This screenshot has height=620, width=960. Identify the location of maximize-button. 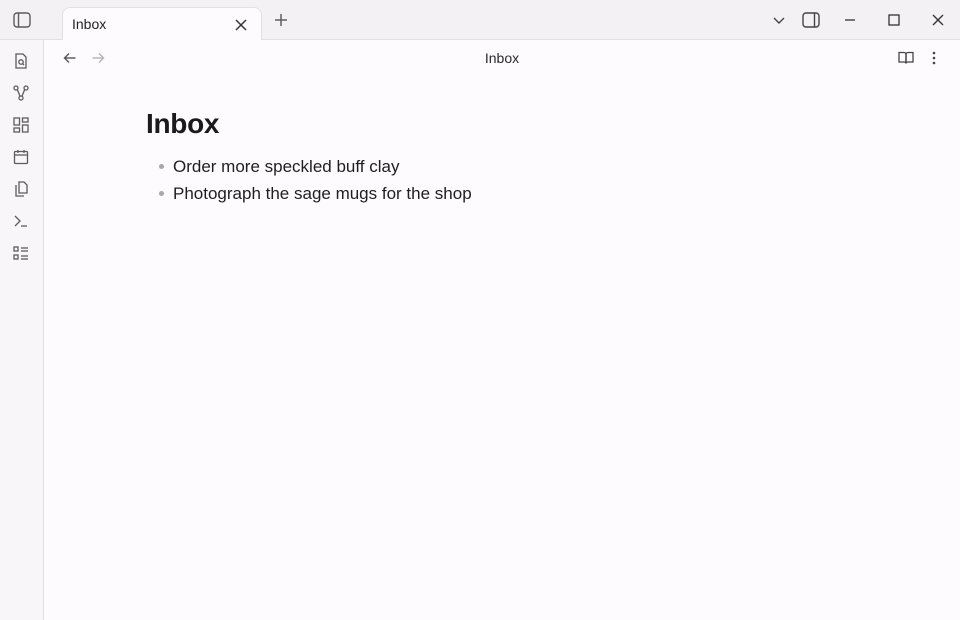
(894, 20).